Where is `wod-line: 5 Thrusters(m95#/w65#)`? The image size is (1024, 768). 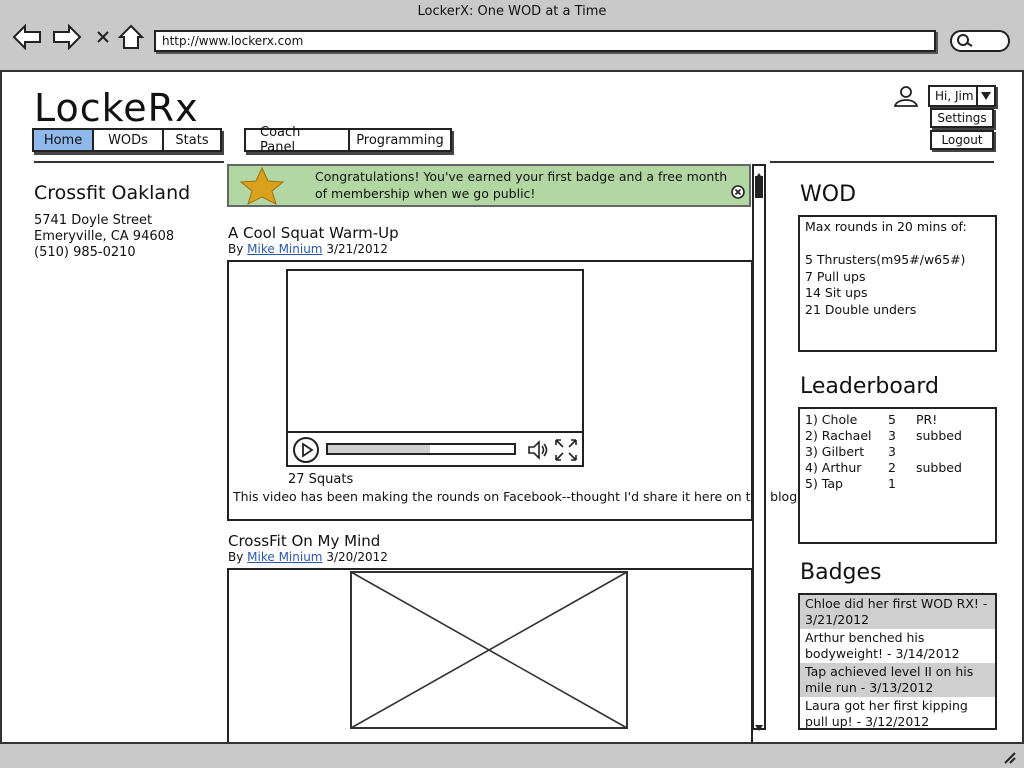 wod-line: 5 Thrusters(m95#/w65#) is located at coordinates (885, 259).